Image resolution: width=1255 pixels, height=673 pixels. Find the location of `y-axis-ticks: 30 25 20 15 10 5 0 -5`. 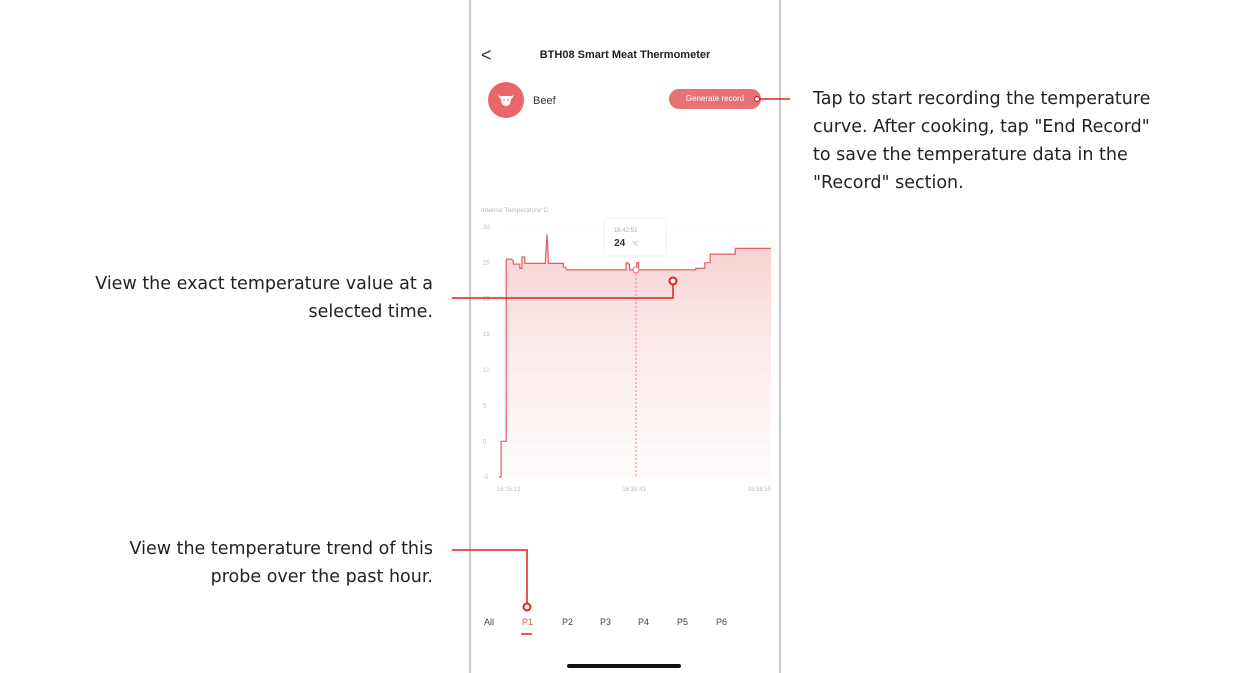

y-axis-ticks: 30 25 20 15 10 5 0 -5 is located at coordinates (486, 353).